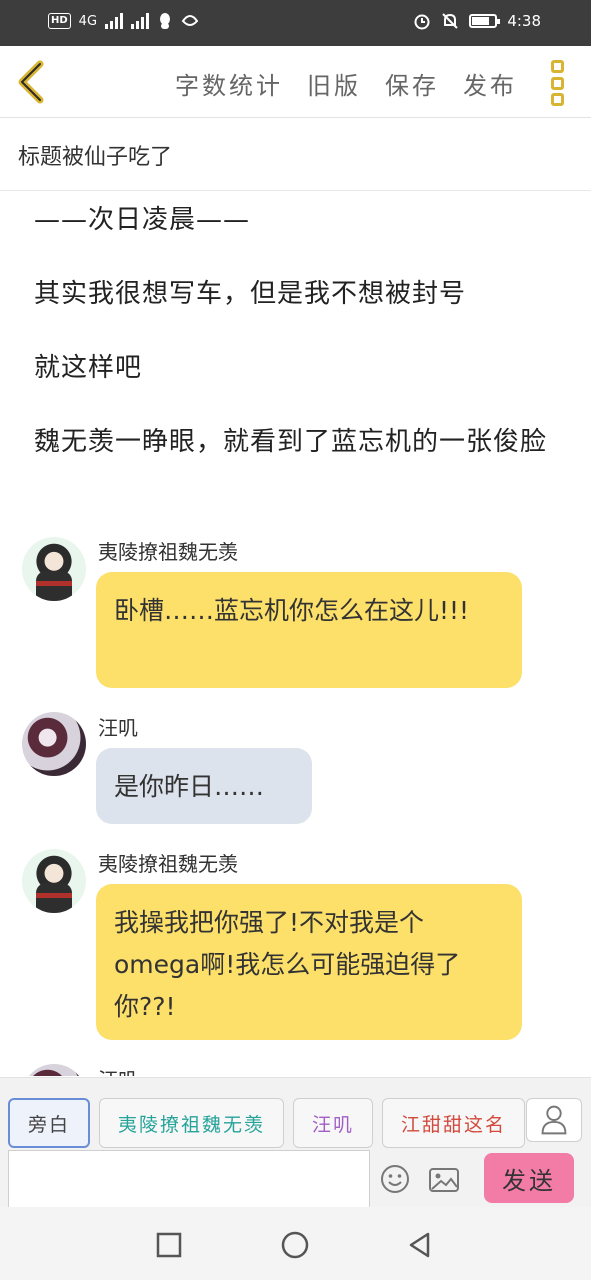 The image size is (591, 1280). Describe the element at coordinates (88, 21) in the screenshot. I see `network-label: 4G` at that location.